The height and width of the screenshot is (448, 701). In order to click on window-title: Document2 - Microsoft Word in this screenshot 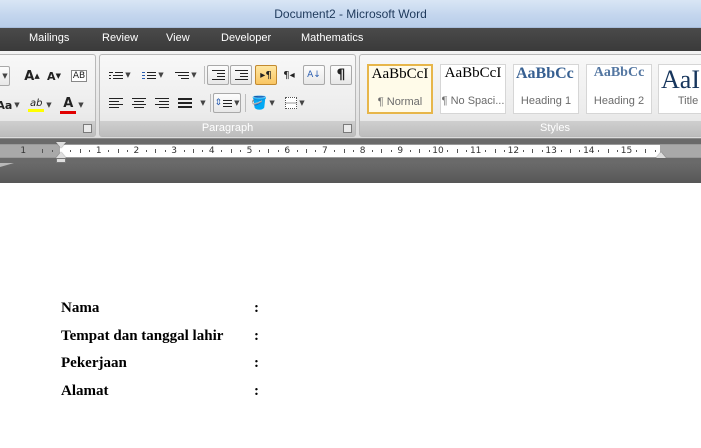, I will do `click(350, 13)`.